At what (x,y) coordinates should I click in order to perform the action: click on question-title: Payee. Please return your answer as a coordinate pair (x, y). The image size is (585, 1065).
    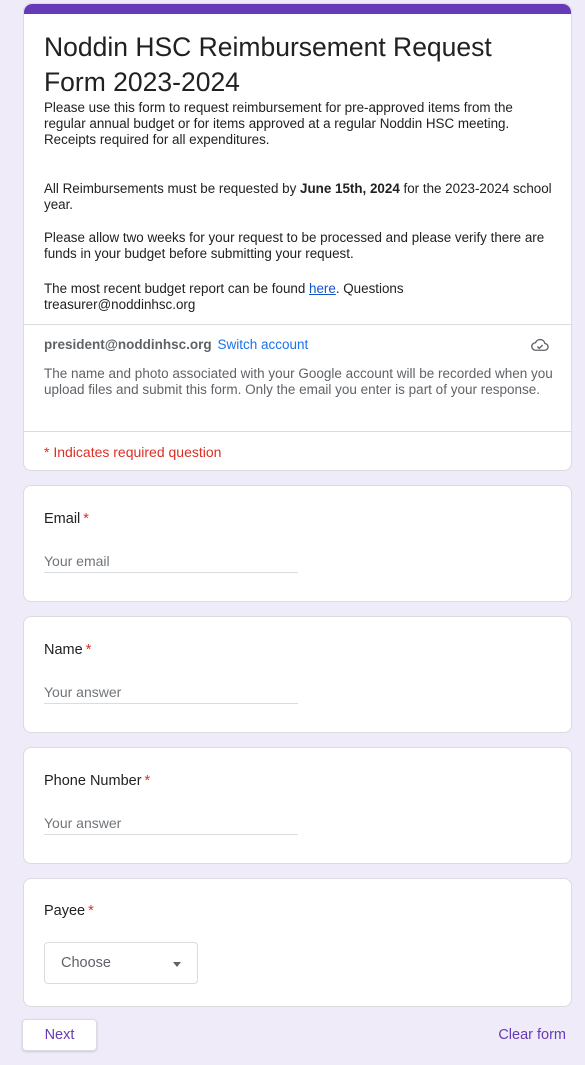
    Looking at the image, I should click on (65, 911).